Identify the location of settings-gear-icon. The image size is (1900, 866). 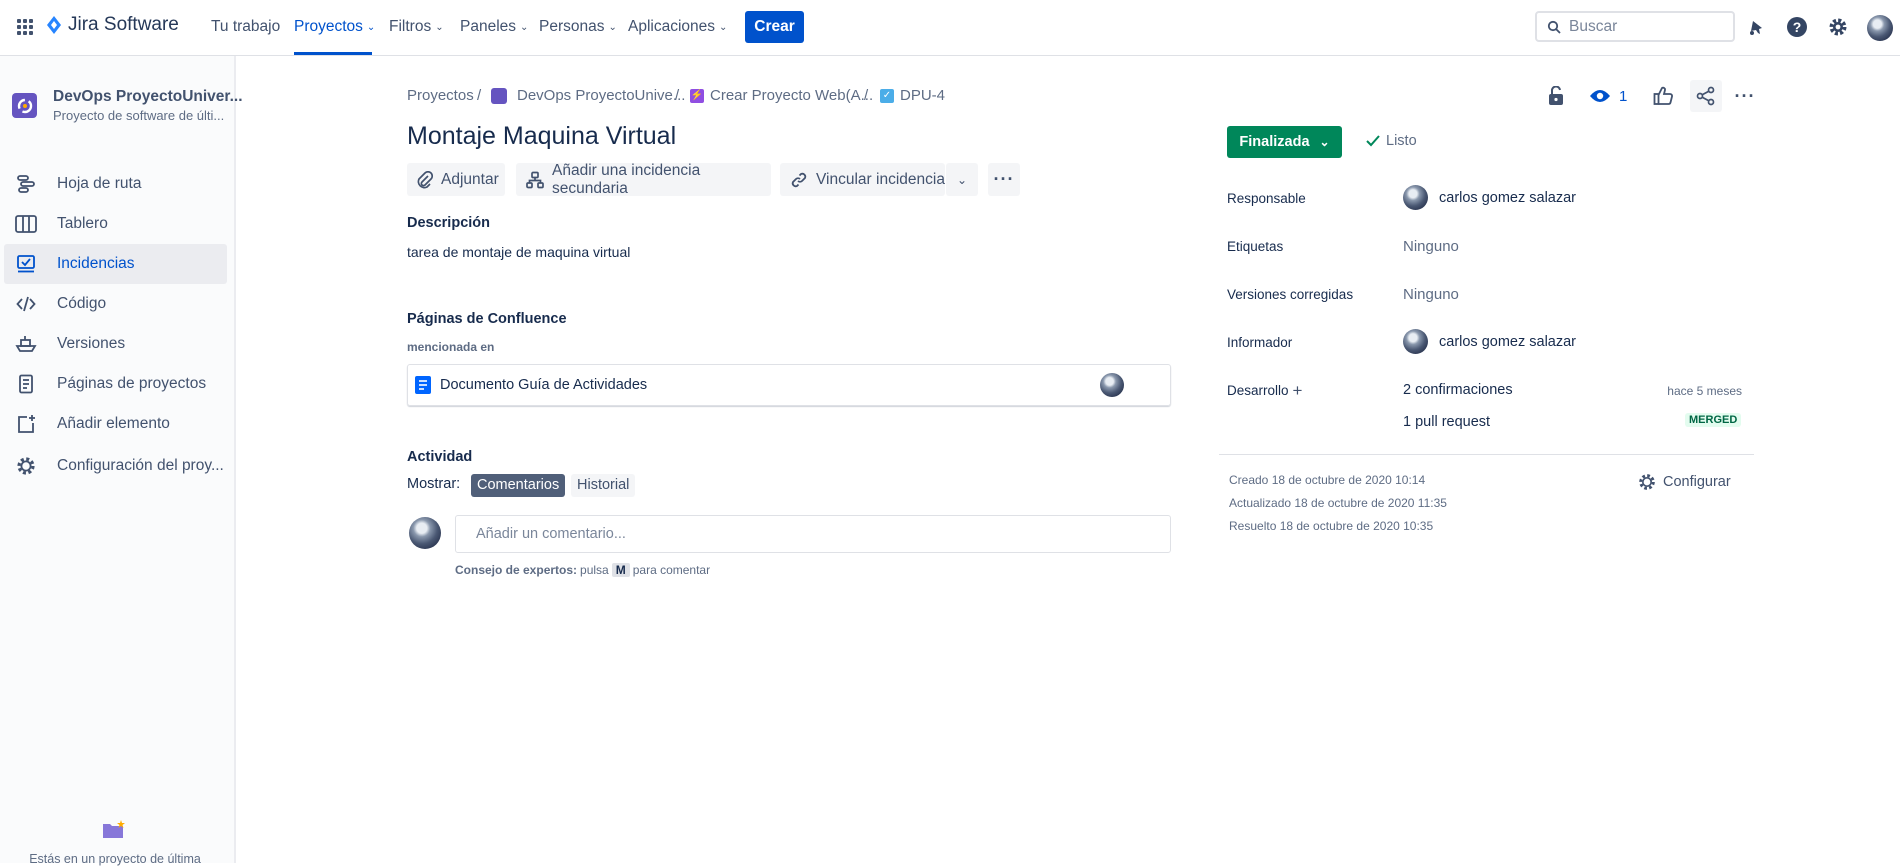
(1838, 27).